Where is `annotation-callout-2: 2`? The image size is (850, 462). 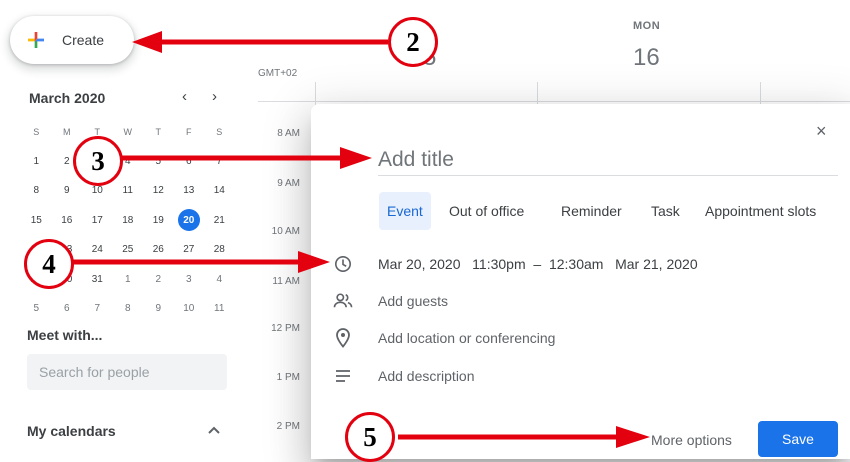 annotation-callout-2: 2 is located at coordinates (413, 42).